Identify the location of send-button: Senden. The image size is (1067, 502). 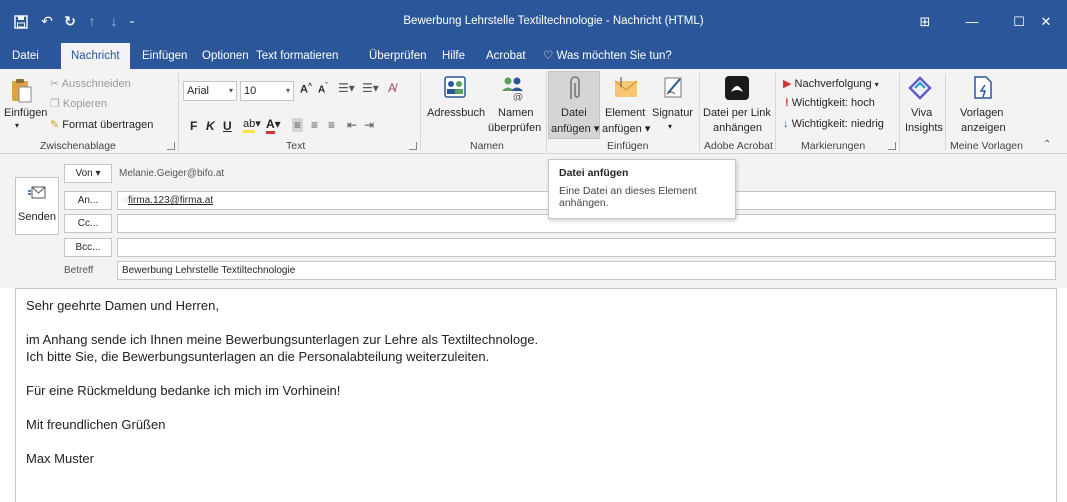
(37, 206).